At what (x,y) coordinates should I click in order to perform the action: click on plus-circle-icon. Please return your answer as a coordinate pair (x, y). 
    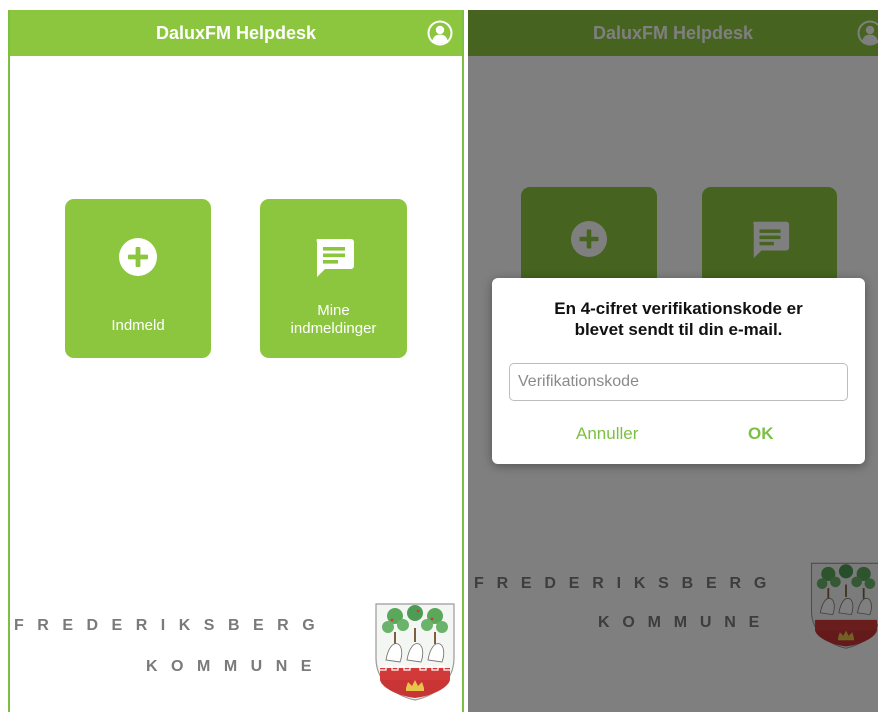
    Looking at the image, I should click on (138, 257).